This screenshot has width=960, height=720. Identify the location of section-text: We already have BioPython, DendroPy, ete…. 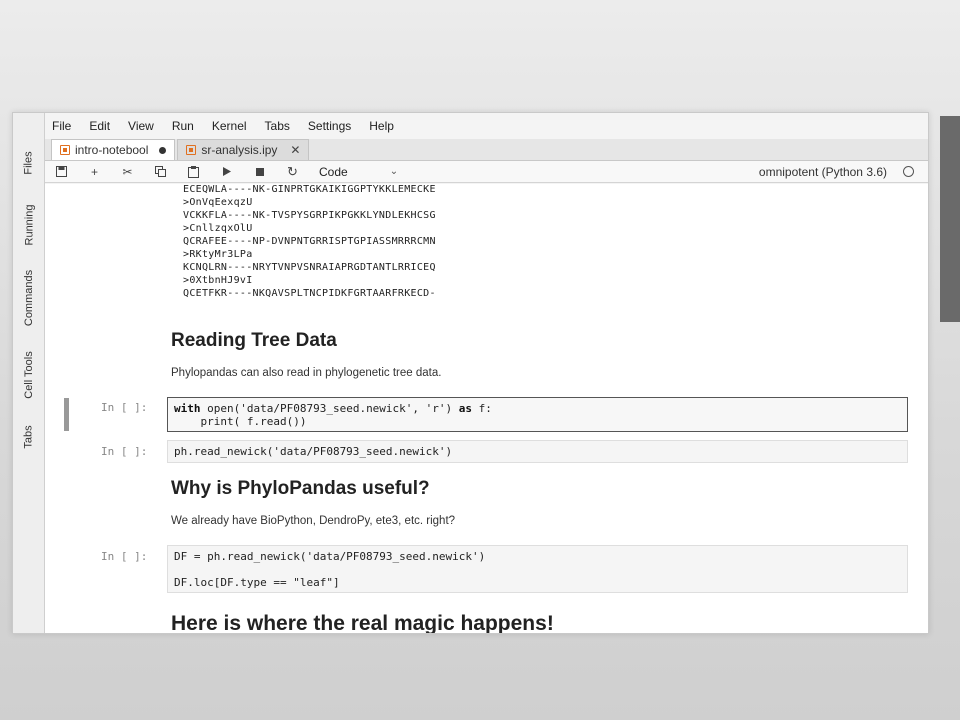
(313, 521).